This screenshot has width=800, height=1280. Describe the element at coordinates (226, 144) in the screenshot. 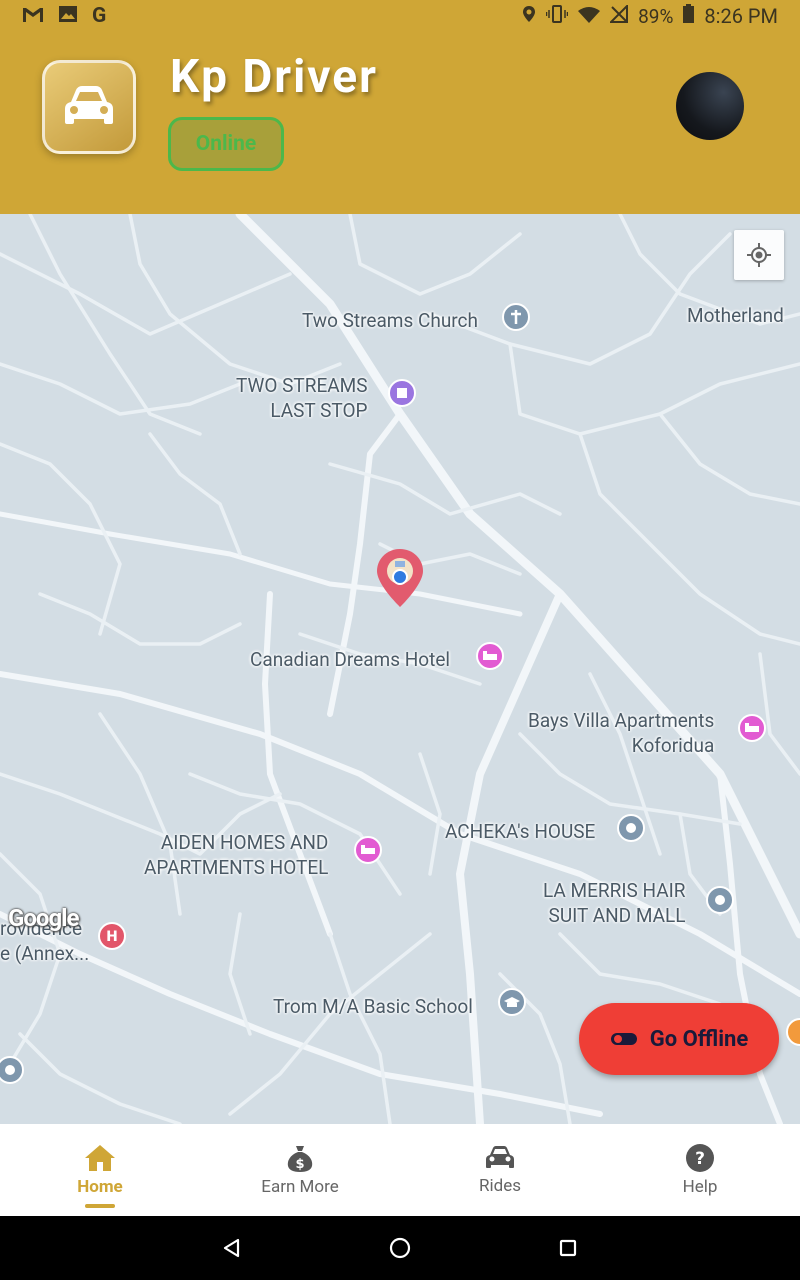

I see `online-status-badge: Online` at that location.